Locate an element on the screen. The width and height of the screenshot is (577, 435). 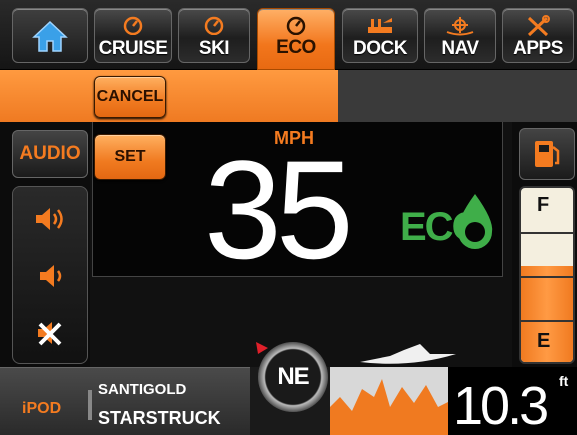
compass-heading: NE is located at coordinates (293, 376).